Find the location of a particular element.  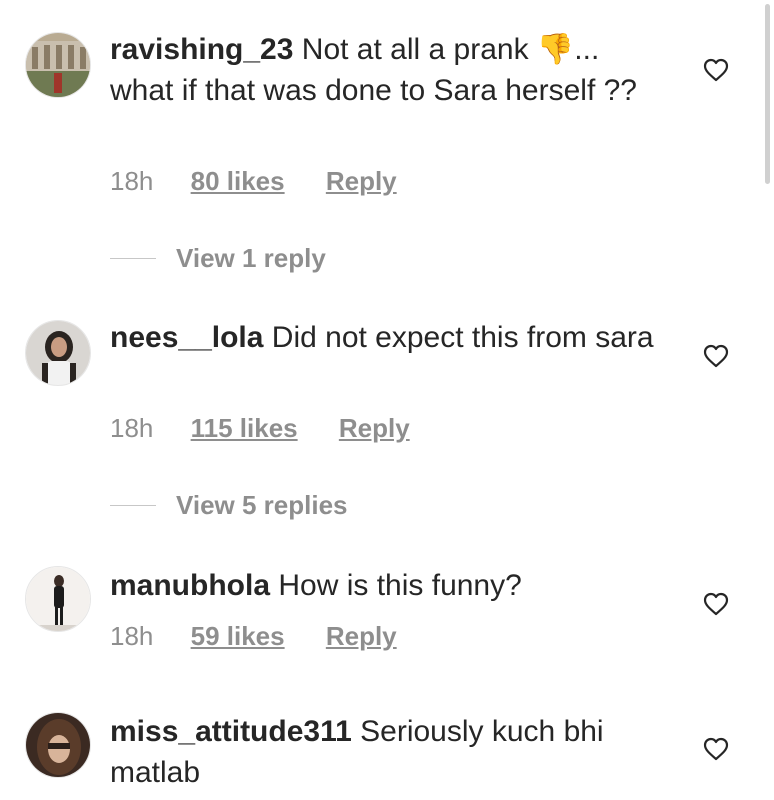

username: manubhola is located at coordinates (190, 585).